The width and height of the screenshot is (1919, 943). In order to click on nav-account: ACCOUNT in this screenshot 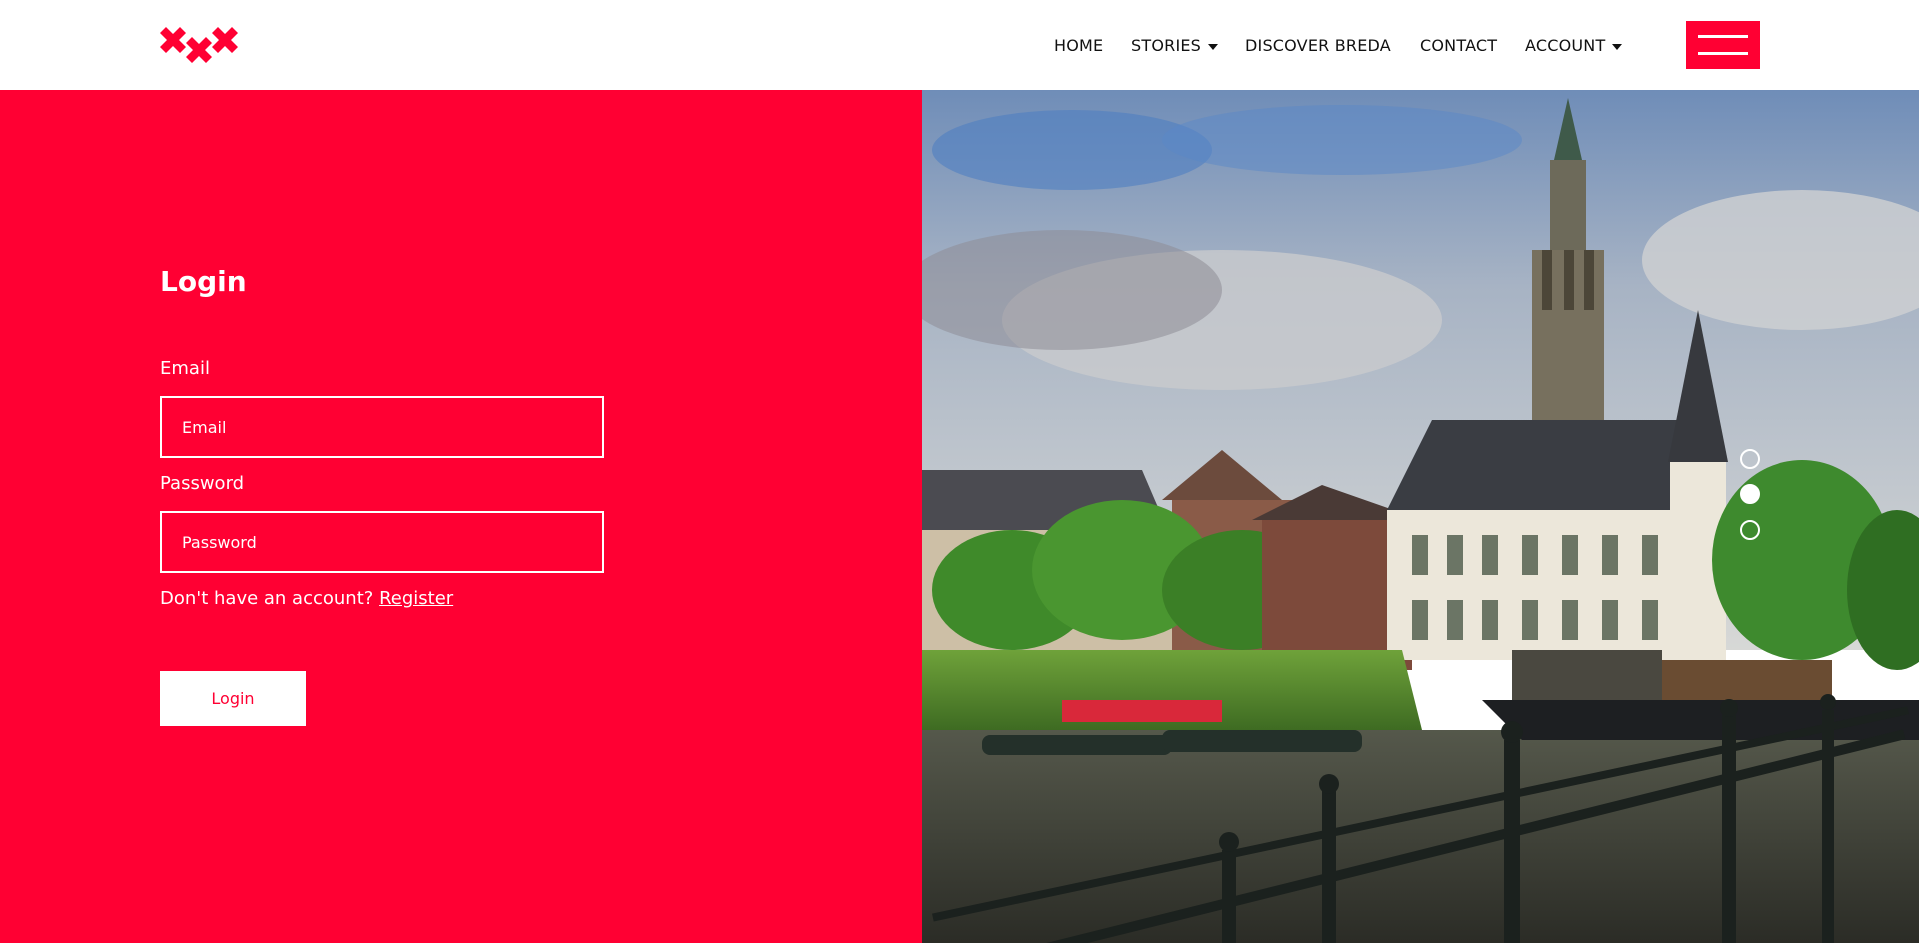, I will do `click(1574, 45)`.